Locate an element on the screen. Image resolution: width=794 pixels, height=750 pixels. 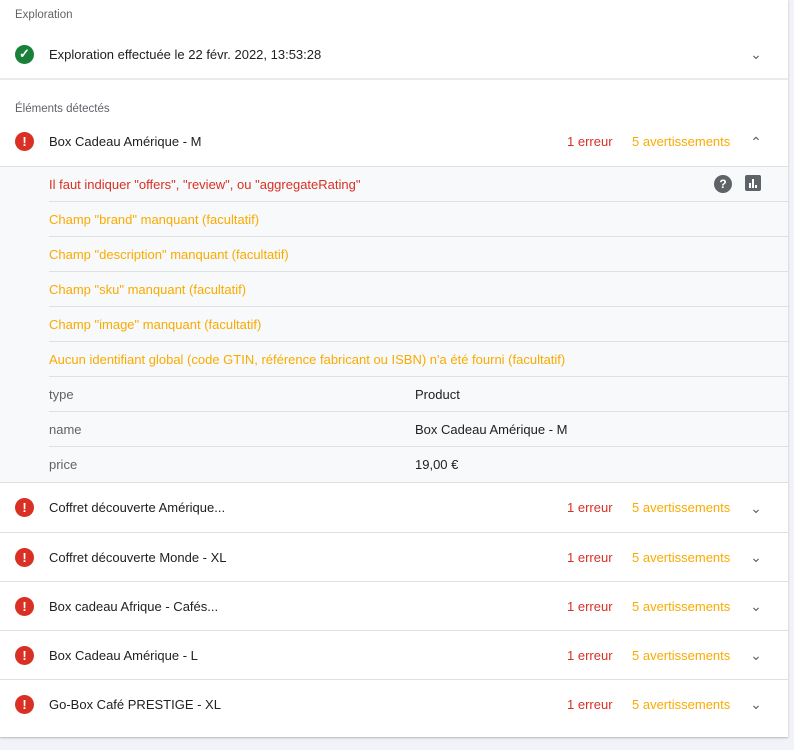
issue-row: Champ "sku" manquant (facultatif) is located at coordinates (418, 289).